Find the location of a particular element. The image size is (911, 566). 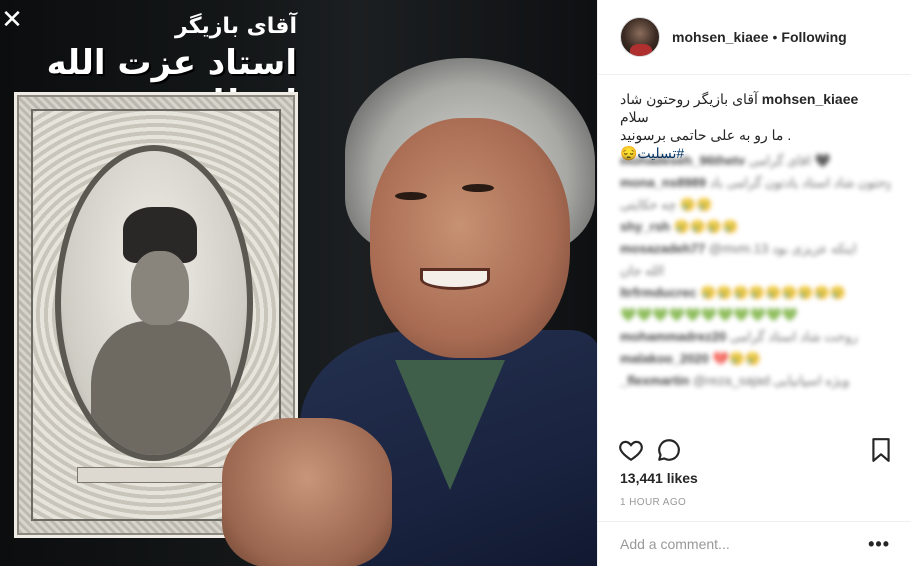

comment-row: mosazadeh77 @mvm.13 اینکه عزیزی بود is located at coordinates (755, 249).